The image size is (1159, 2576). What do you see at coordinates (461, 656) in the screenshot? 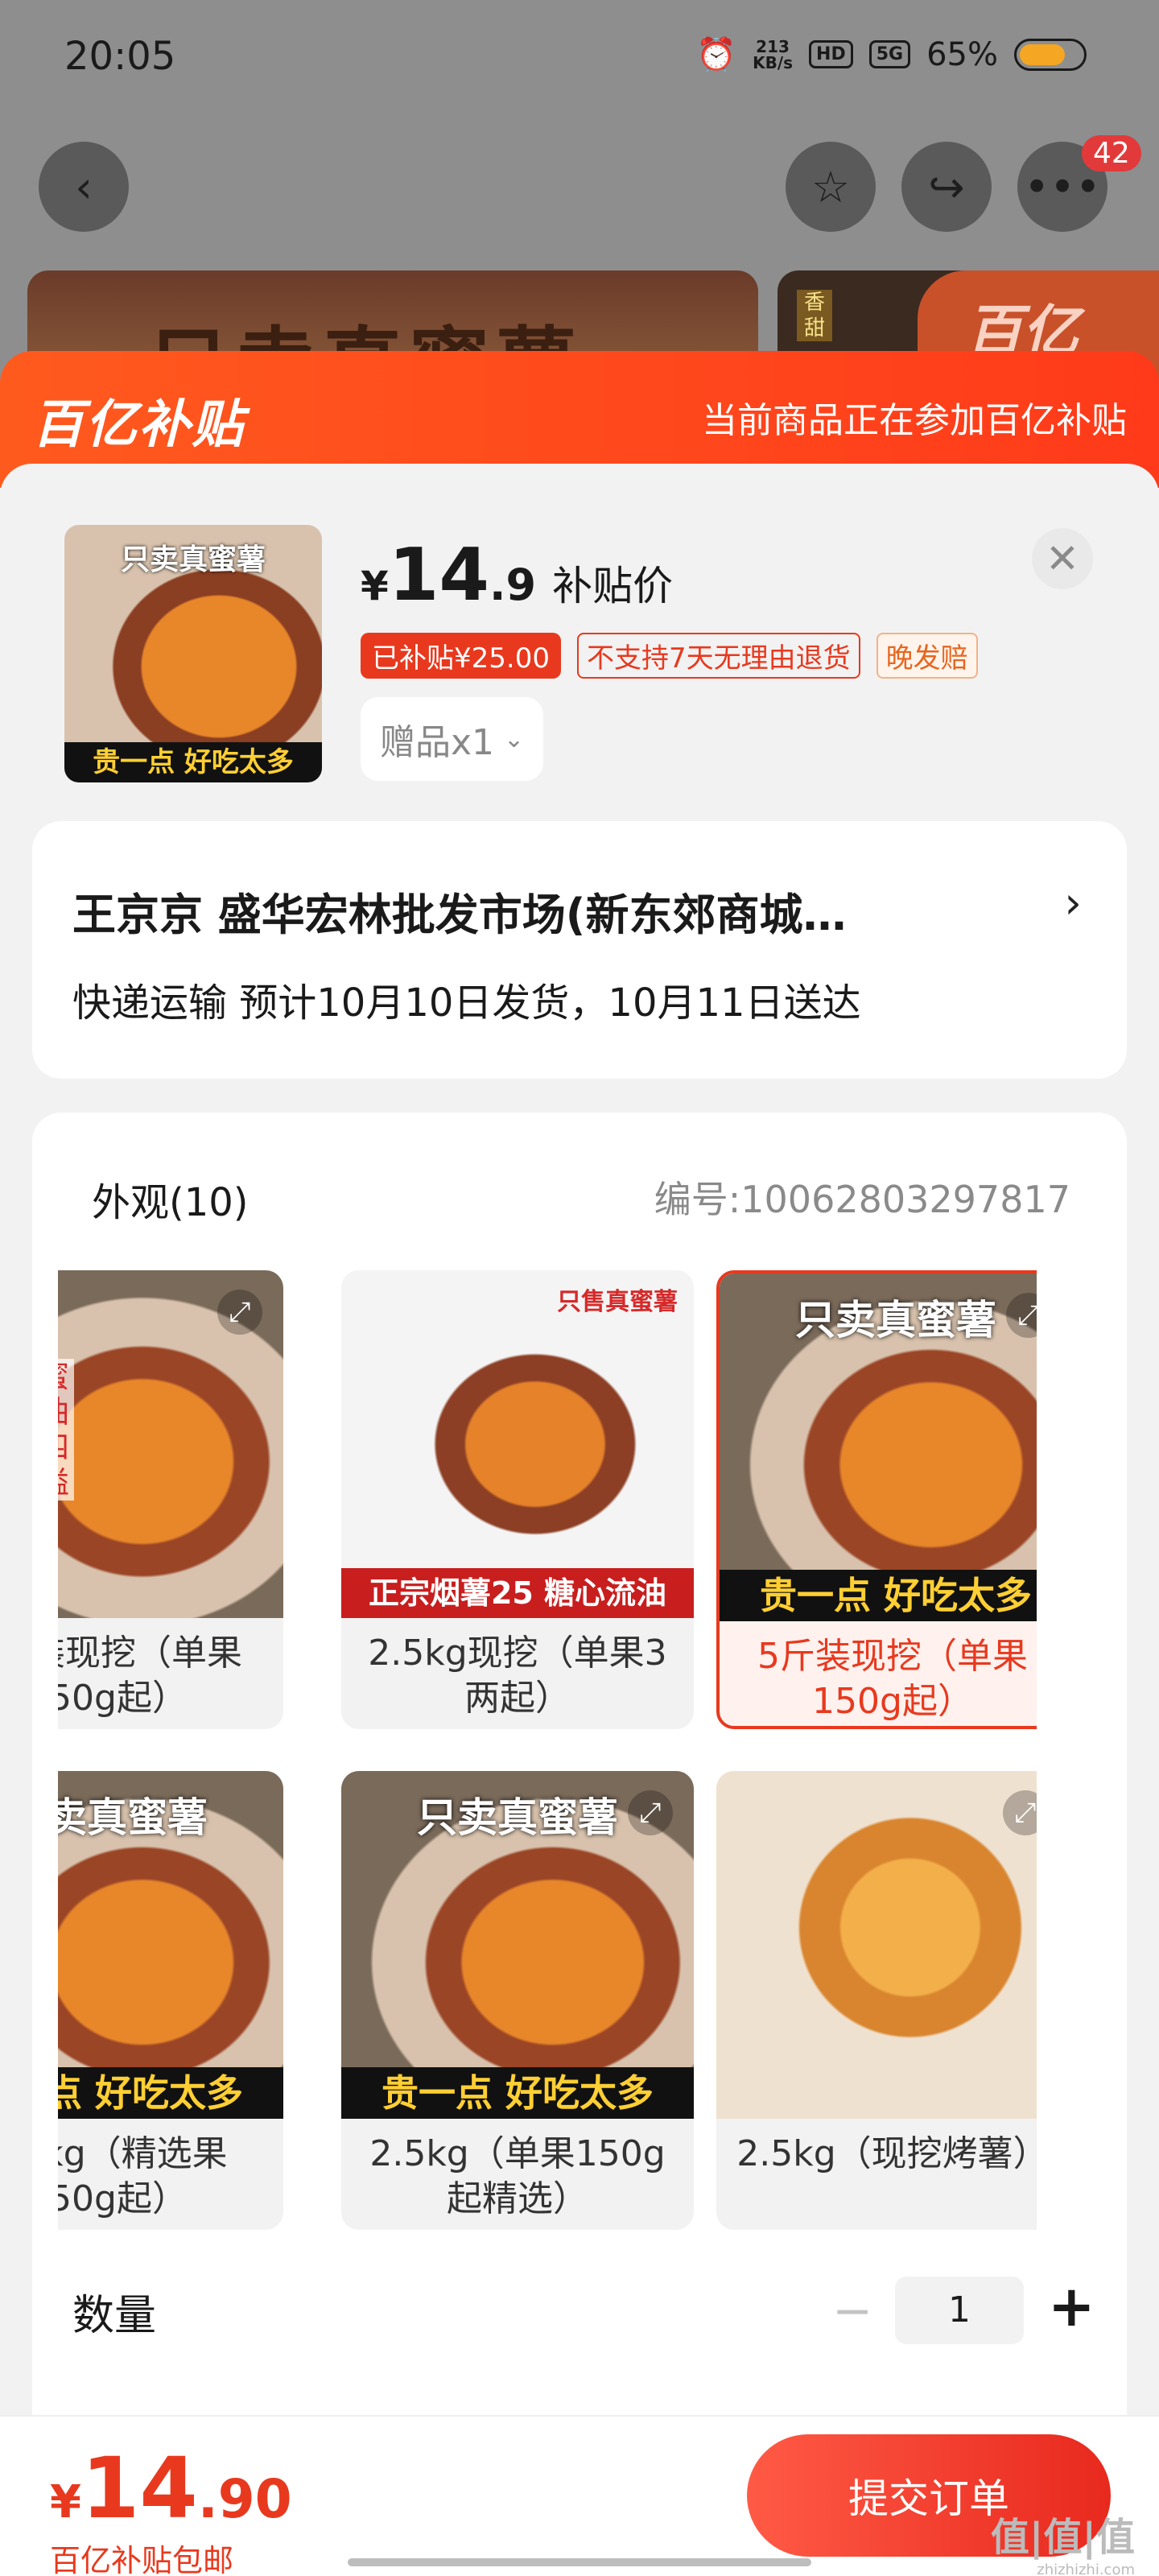
I see `subsidy-tag: 已补贴¥25.00` at bounding box center [461, 656].